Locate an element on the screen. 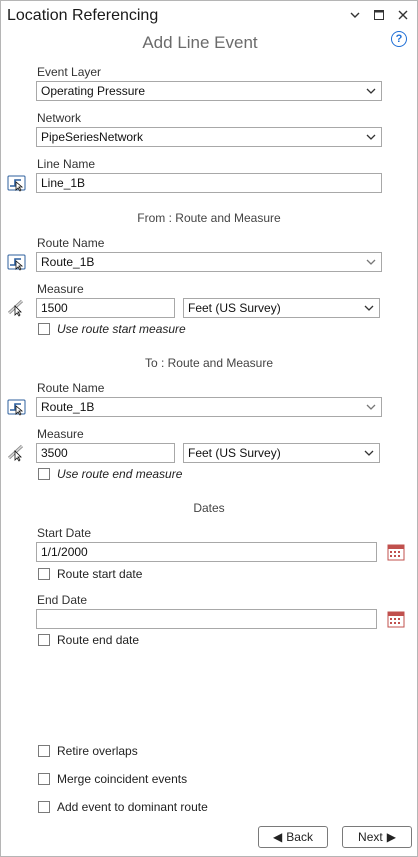  from-route-name-label: Route Name is located at coordinates (71, 243).